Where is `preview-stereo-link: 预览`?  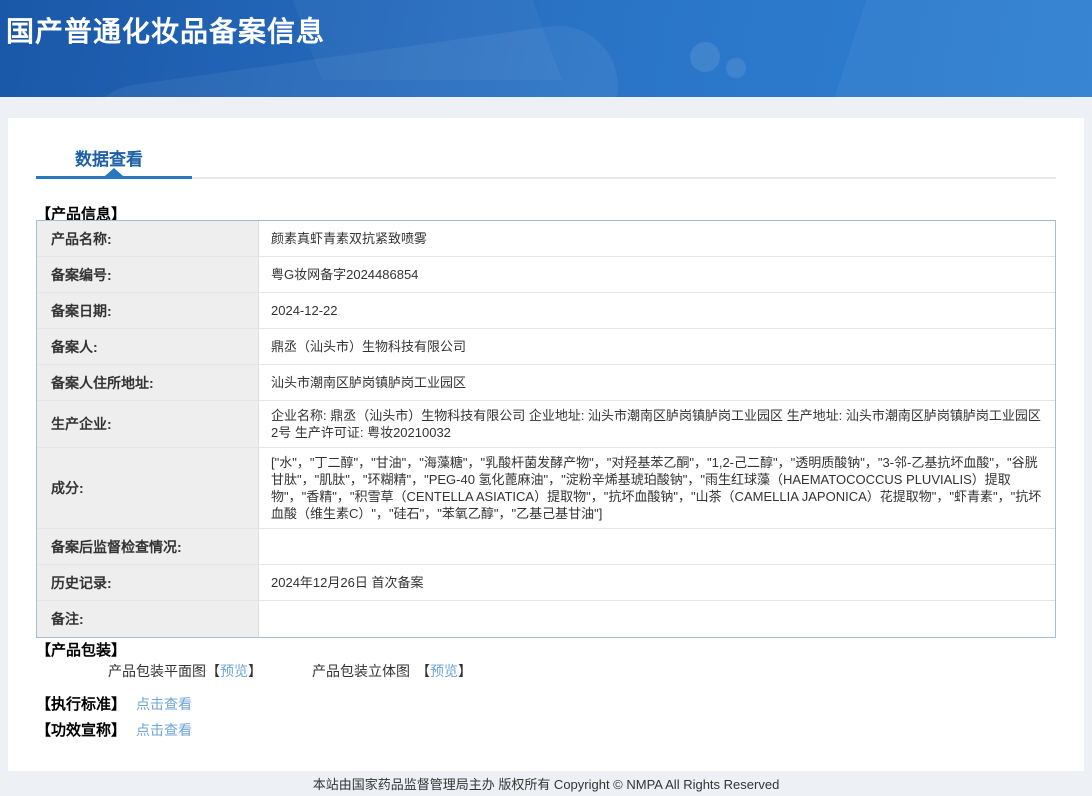
preview-stereo-link: 预览 is located at coordinates (444, 671).